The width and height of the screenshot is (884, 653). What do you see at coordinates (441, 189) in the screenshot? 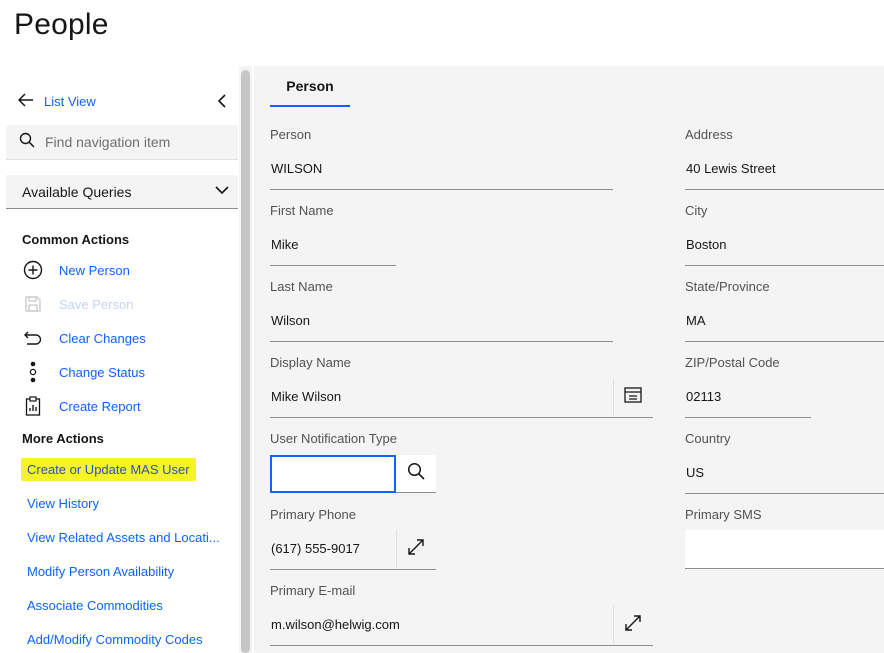
I see `person-field-underline` at bounding box center [441, 189].